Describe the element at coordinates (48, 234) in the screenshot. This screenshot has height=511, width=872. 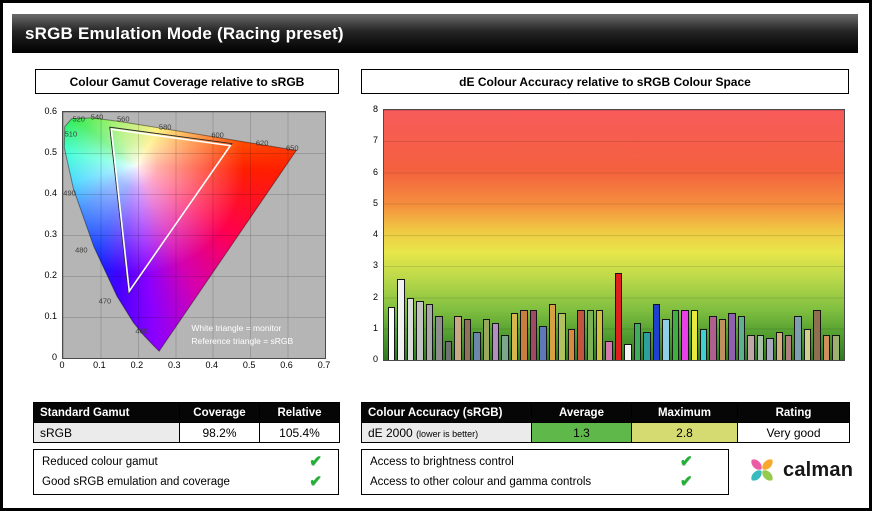
I see `gamut-y-ticks: 0 0.1 0.2 0.3 0.4 0.5 0.6` at that location.